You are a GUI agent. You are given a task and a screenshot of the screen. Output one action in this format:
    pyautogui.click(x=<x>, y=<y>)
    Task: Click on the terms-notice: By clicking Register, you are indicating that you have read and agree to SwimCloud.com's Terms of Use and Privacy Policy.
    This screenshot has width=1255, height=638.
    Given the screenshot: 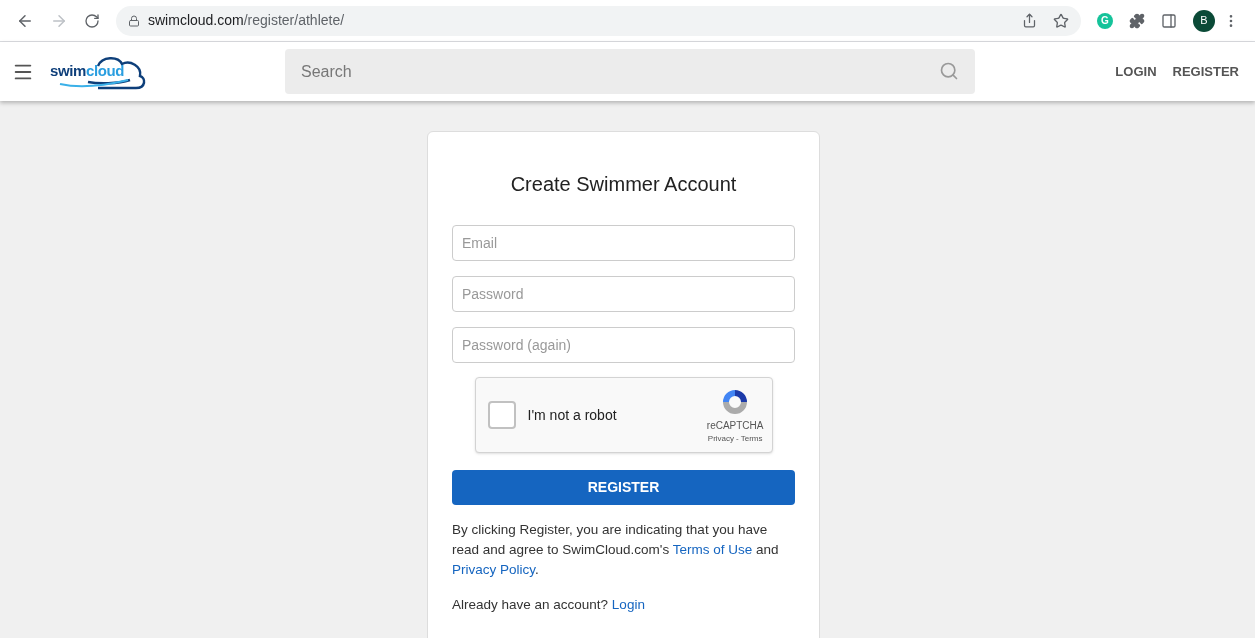 What is the action you would take?
    pyautogui.click(x=616, y=550)
    